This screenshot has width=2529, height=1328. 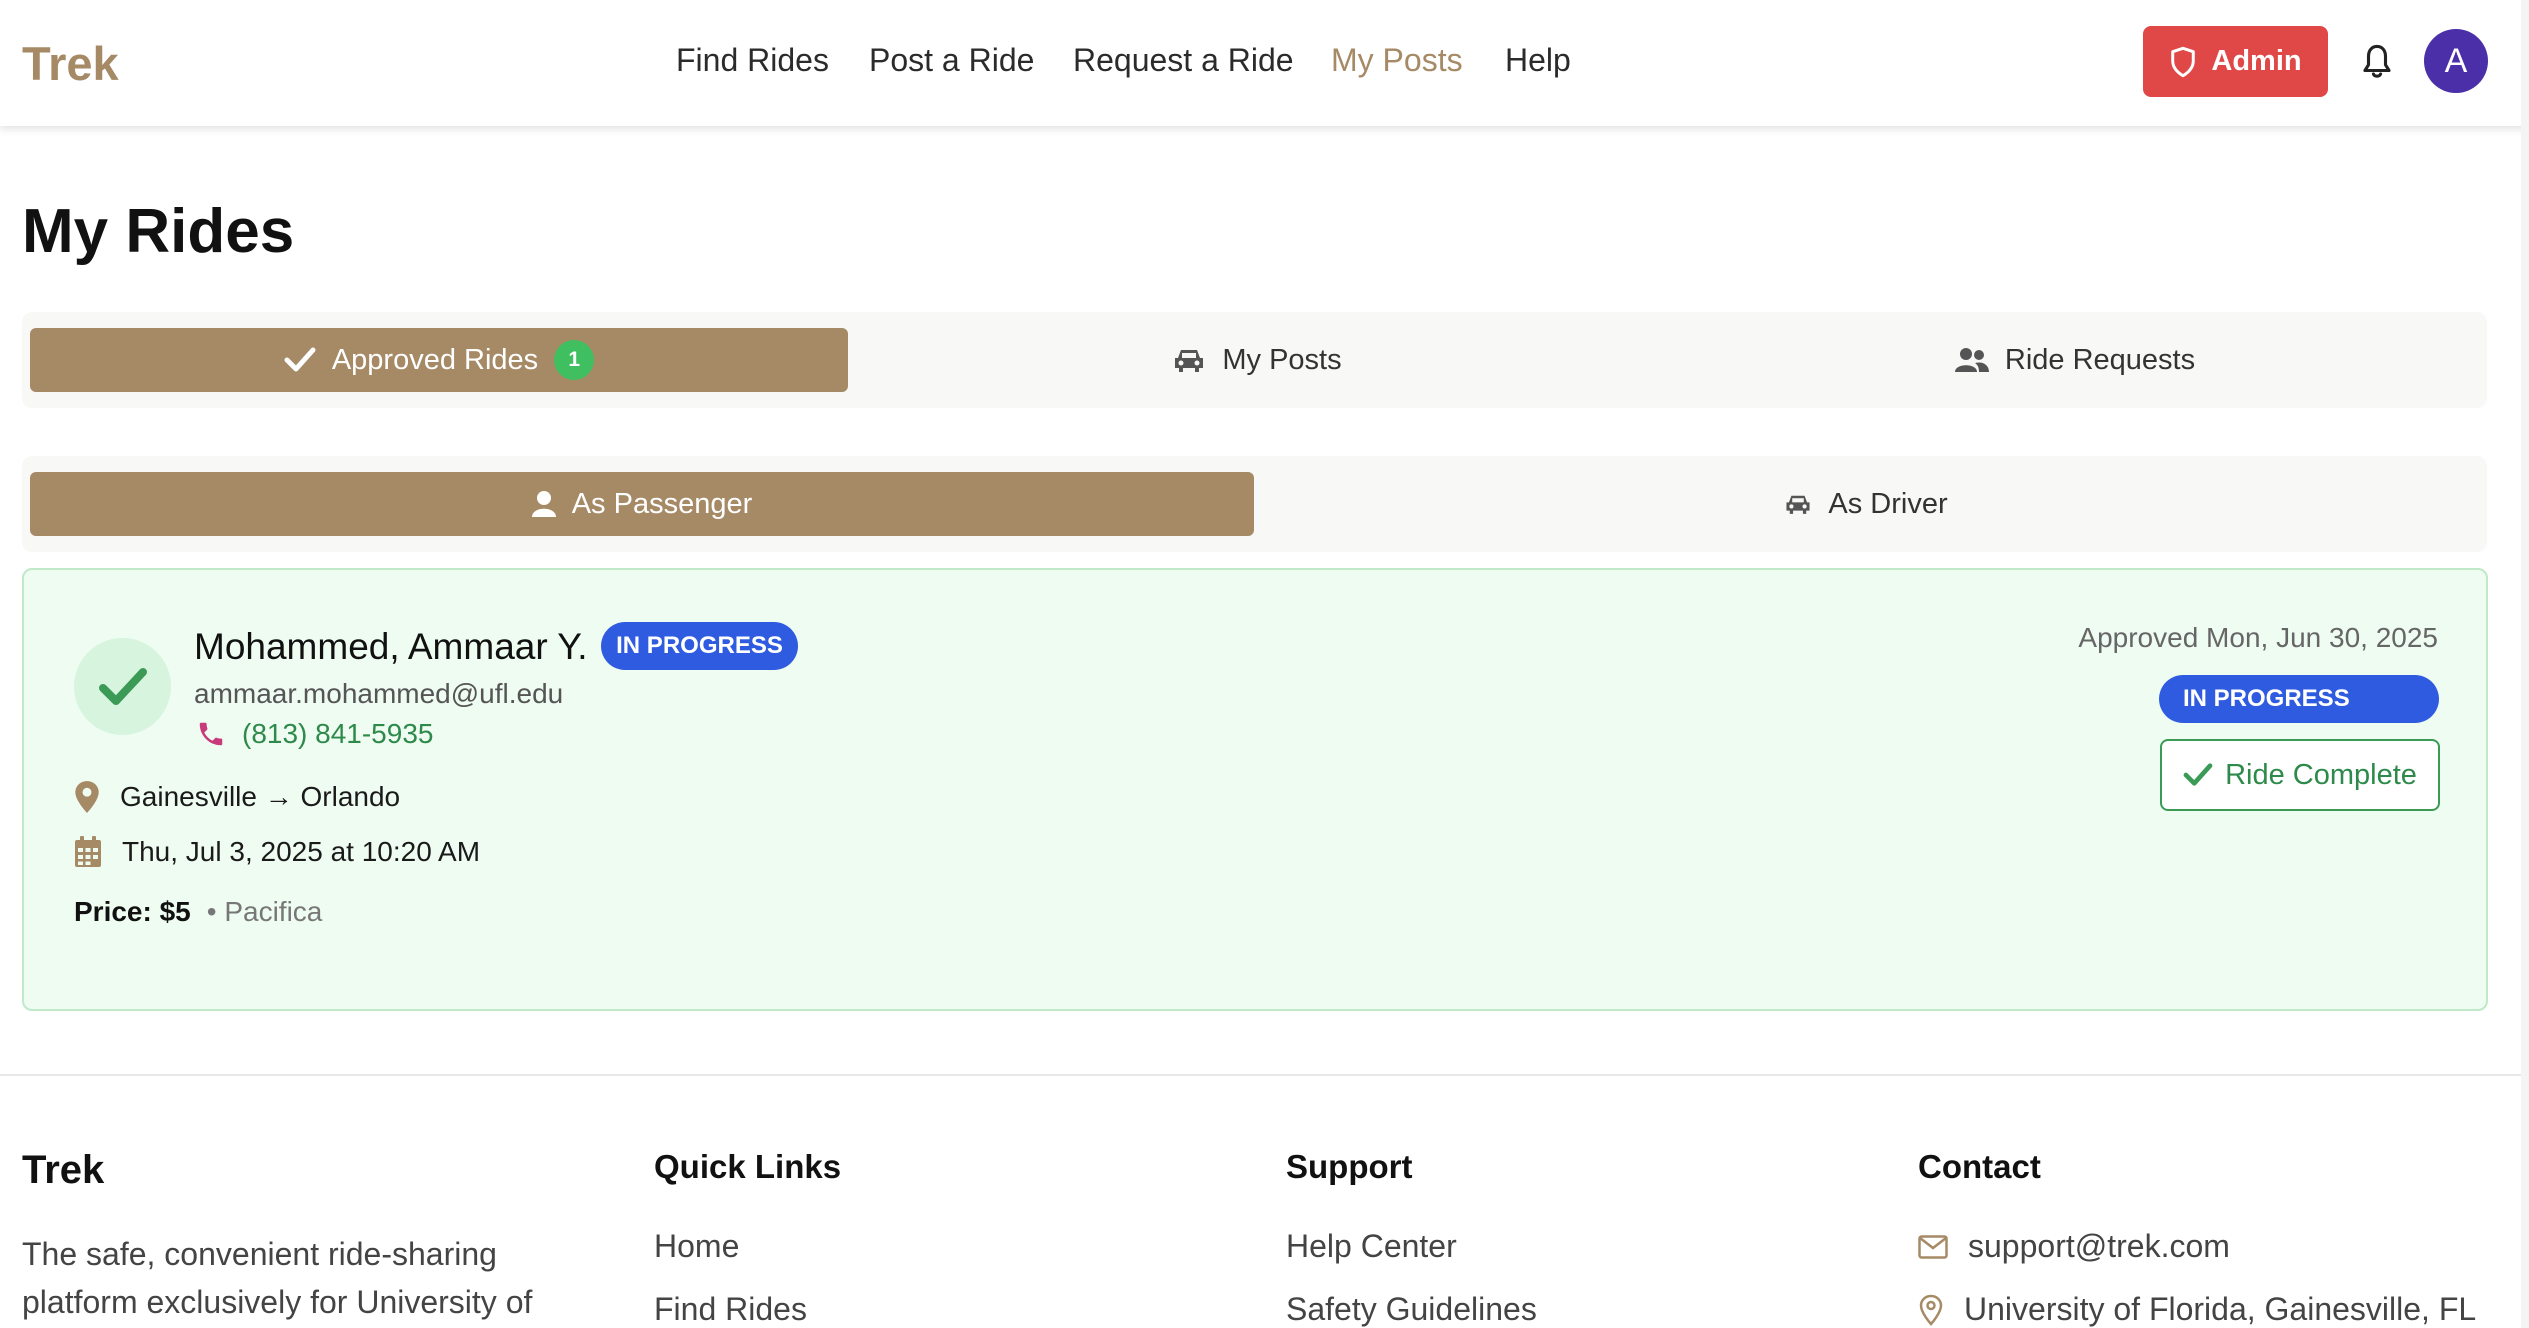 What do you see at coordinates (88, 851) in the screenshot?
I see `calendar-icon` at bounding box center [88, 851].